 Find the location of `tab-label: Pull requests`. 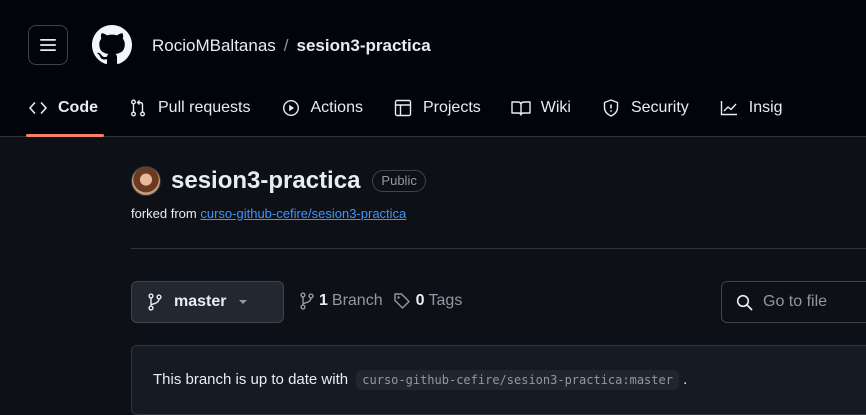

tab-label: Pull requests is located at coordinates (204, 107).